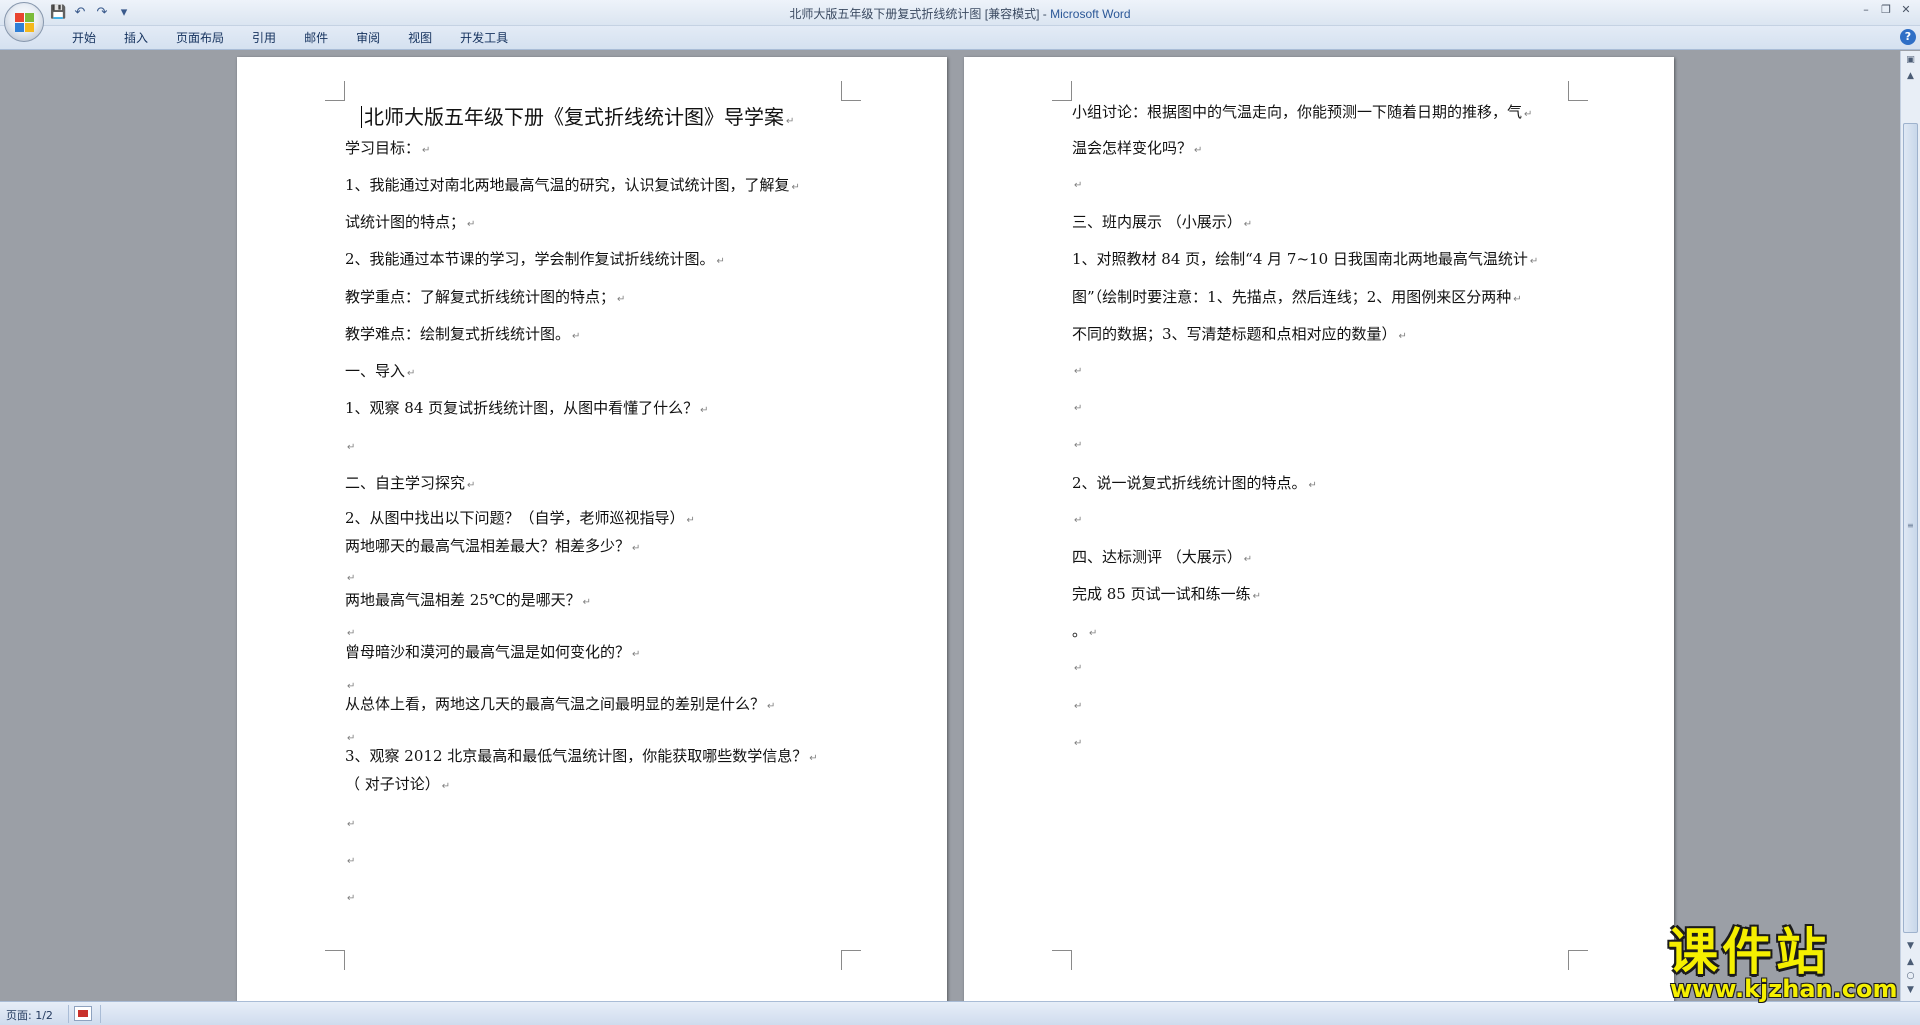 Image resolution: width=1920 pixels, height=1025 pixels. What do you see at coordinates (29, 1015) in the screenshot?
I see `page-number-indicator: 页面: 1/2` at bounding box center [29, 1015].